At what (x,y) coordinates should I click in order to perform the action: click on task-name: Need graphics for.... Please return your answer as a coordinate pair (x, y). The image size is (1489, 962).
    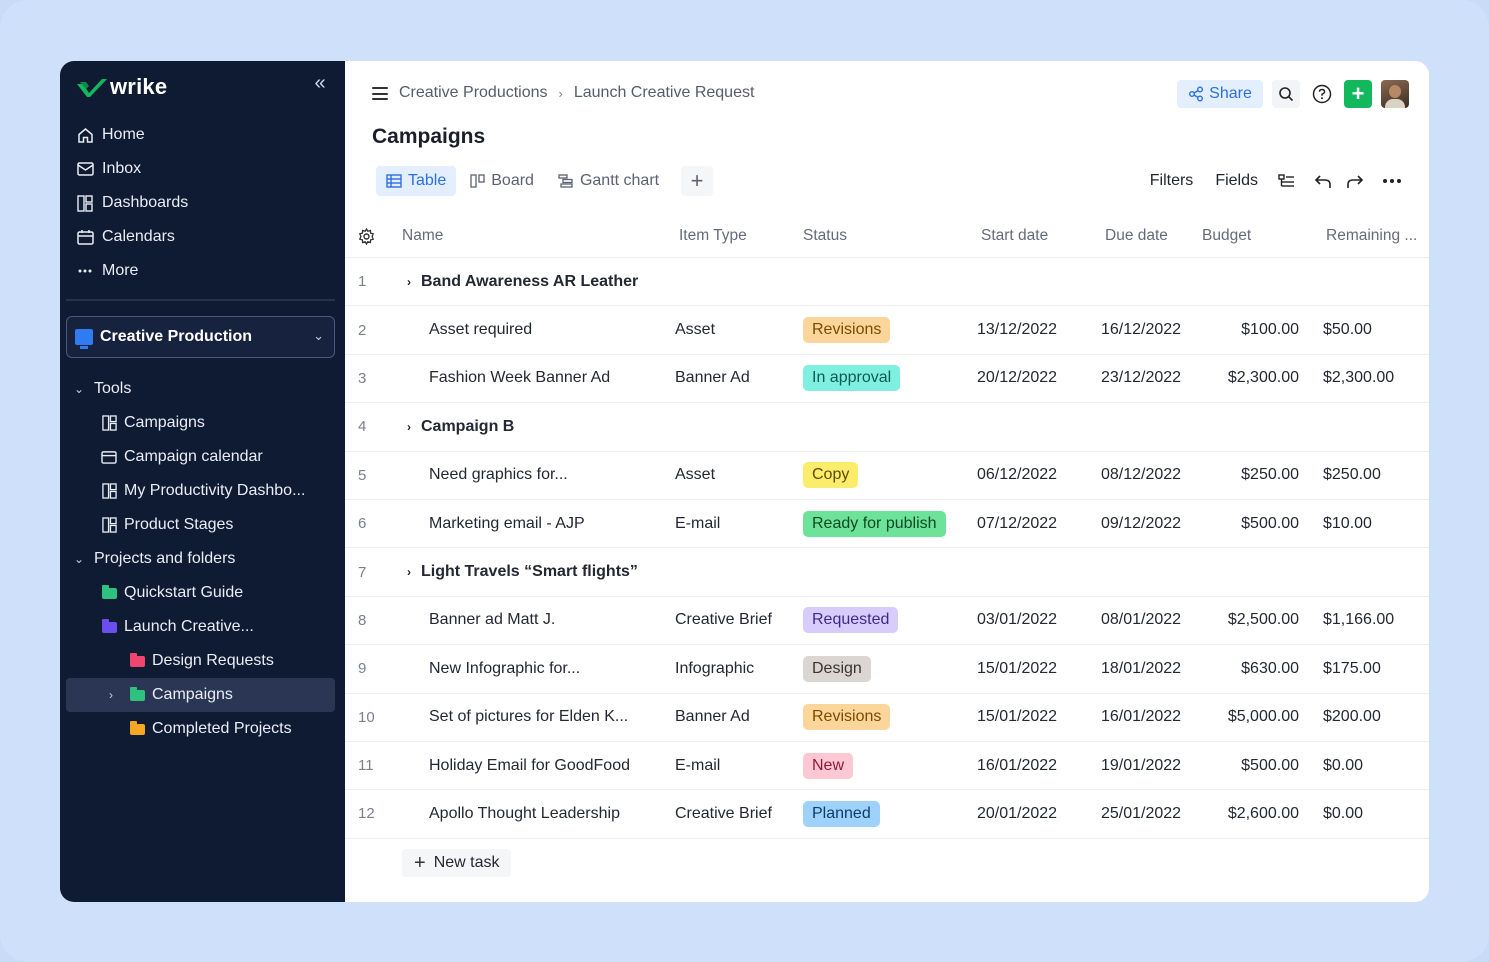
    Looking at the image, I should click on (498, 475).